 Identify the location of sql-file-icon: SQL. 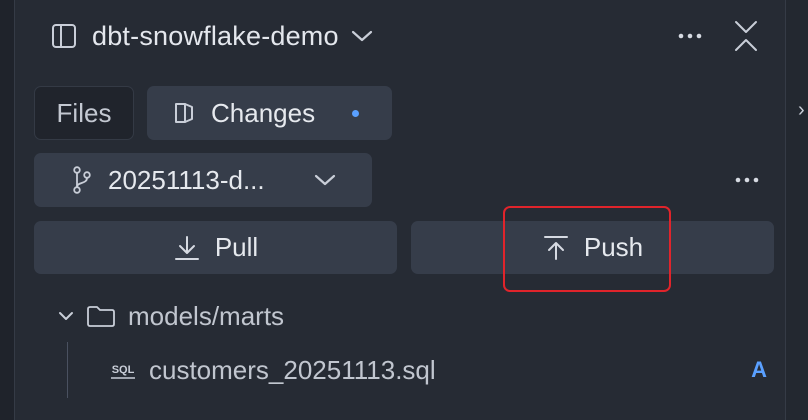
(123, 370).